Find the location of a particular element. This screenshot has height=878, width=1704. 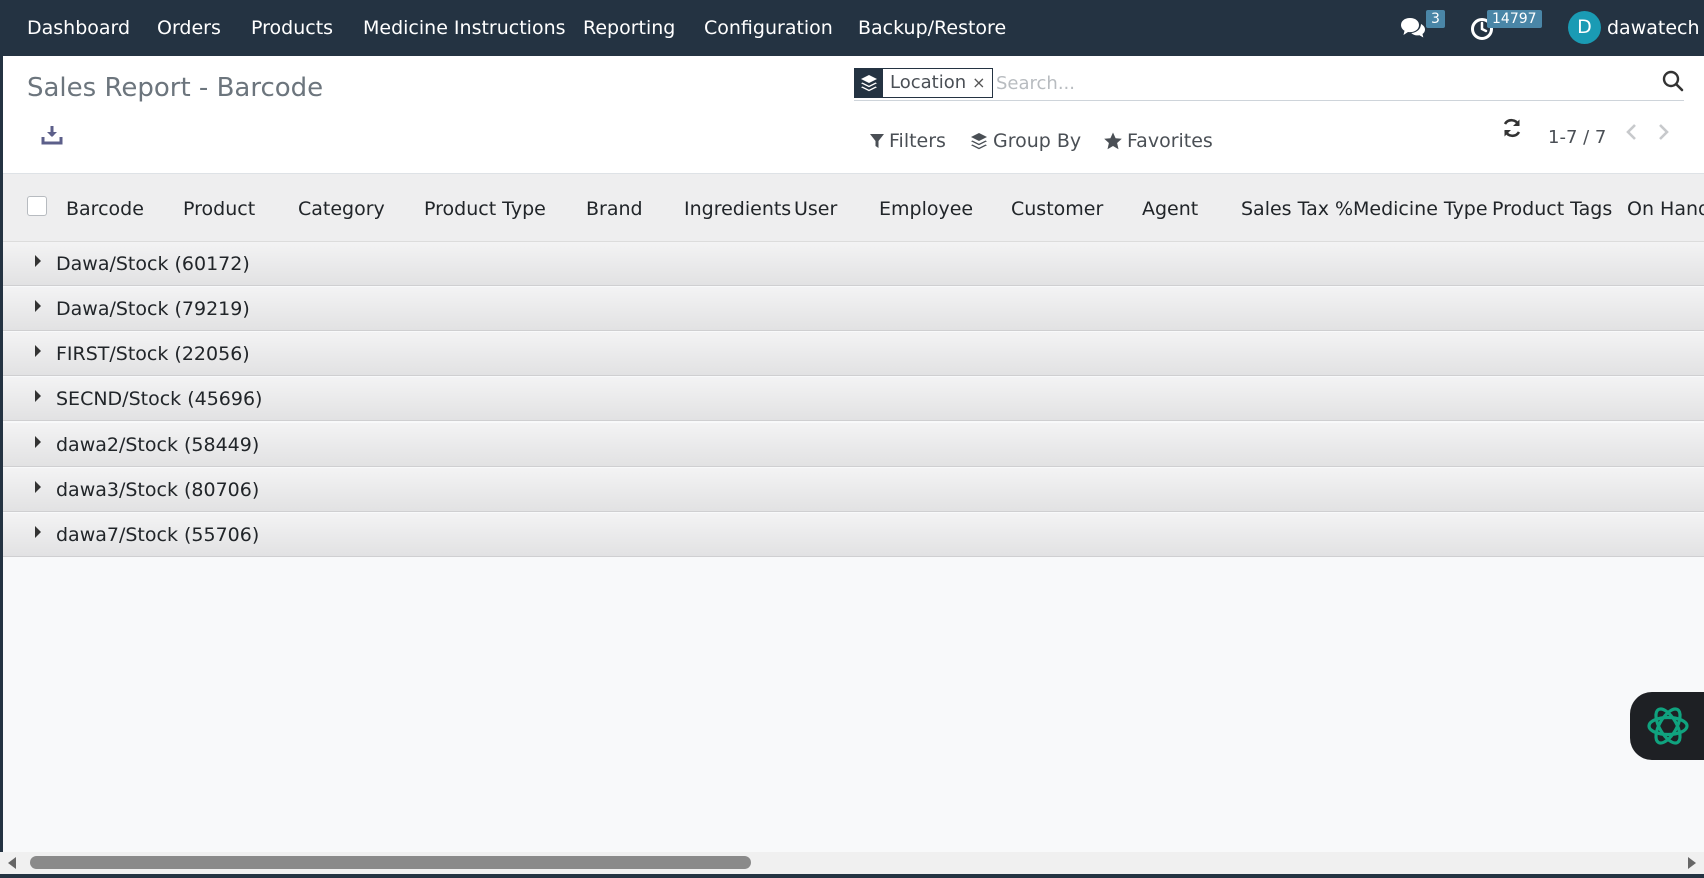

group-by-label: Group By is located at coordinates (1037, 141).